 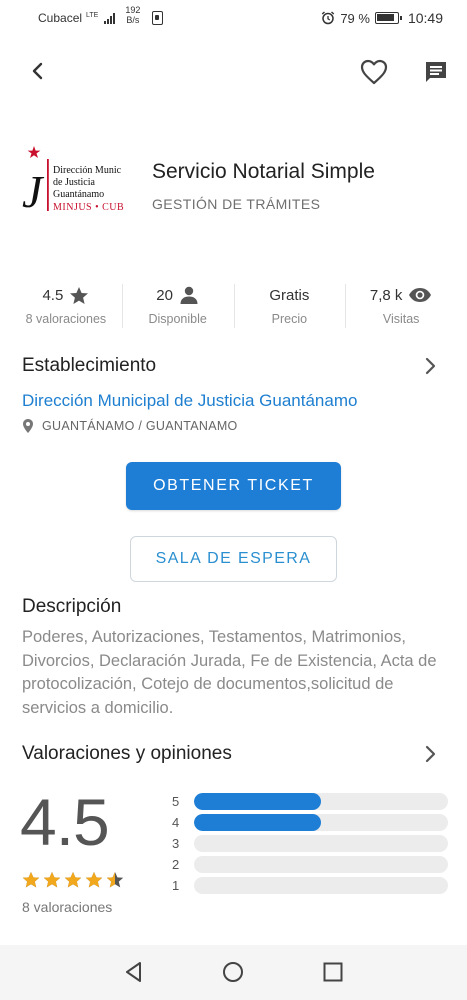 I want to click on stat-available-value: 20, so click(x=164, y=295).